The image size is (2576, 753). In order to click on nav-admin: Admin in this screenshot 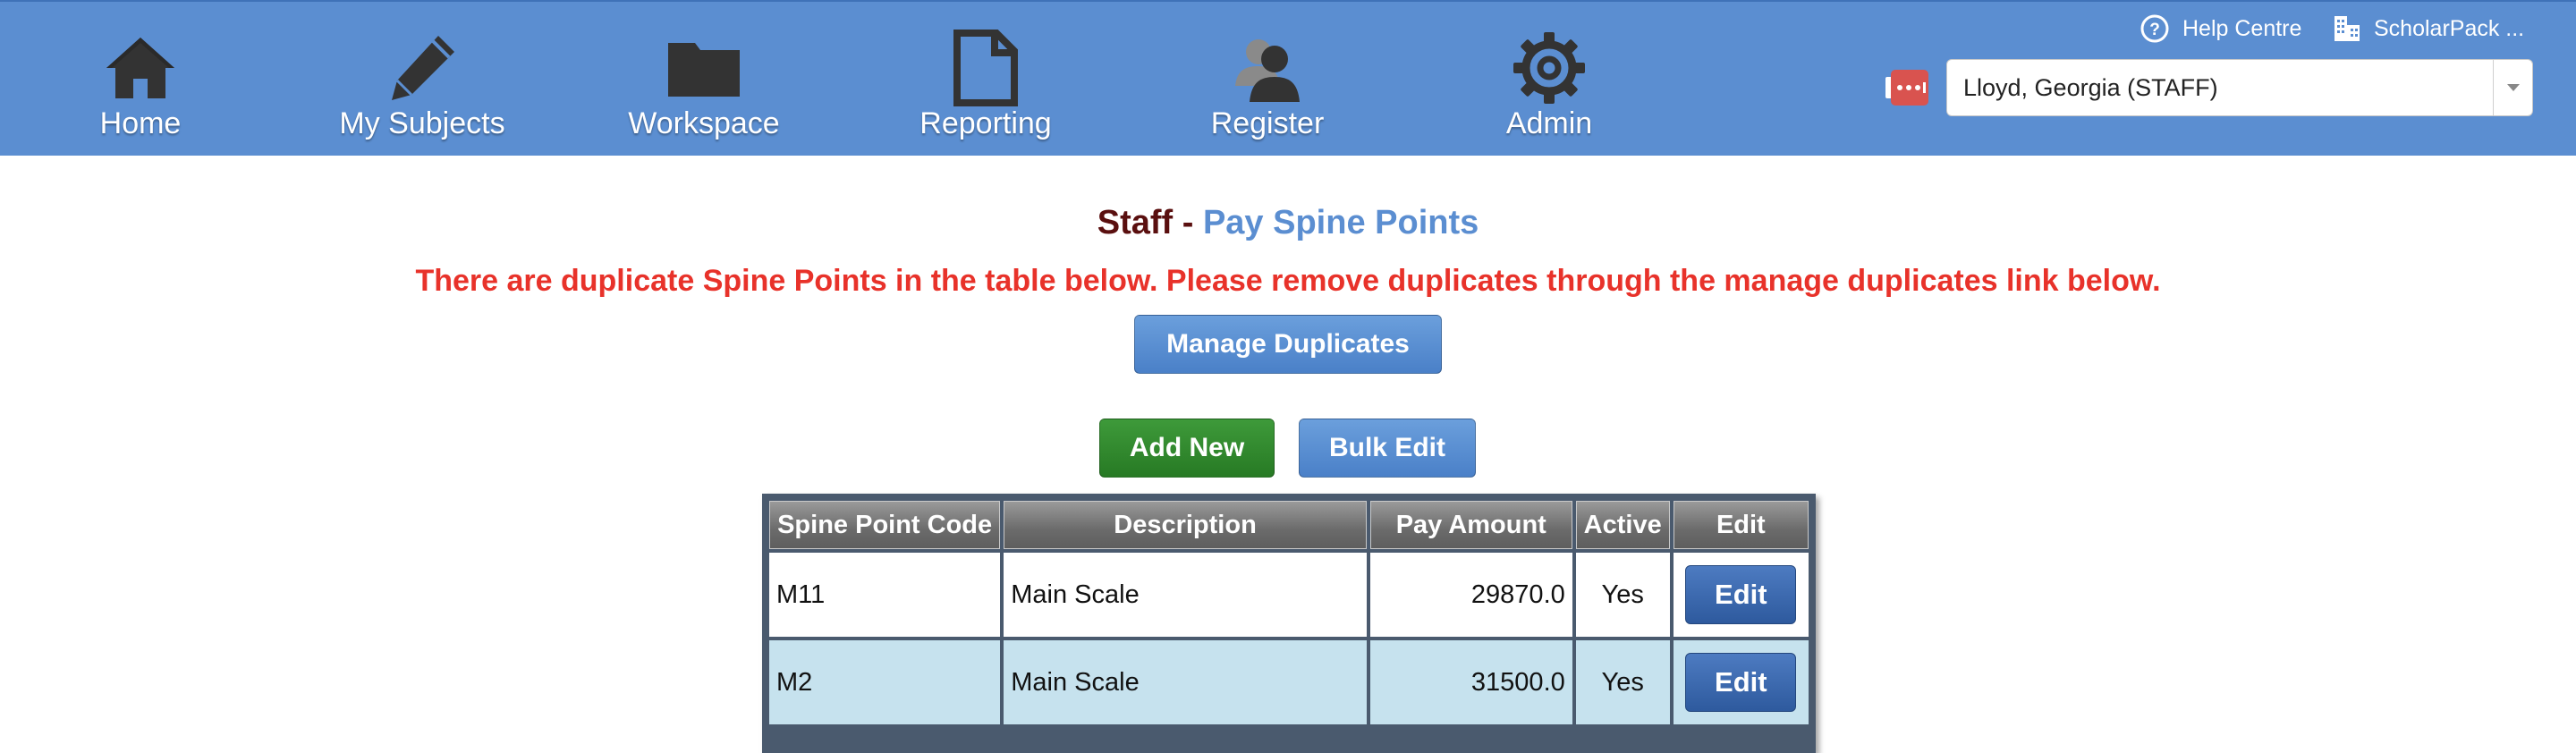, I will do `click(1549, 82)`.